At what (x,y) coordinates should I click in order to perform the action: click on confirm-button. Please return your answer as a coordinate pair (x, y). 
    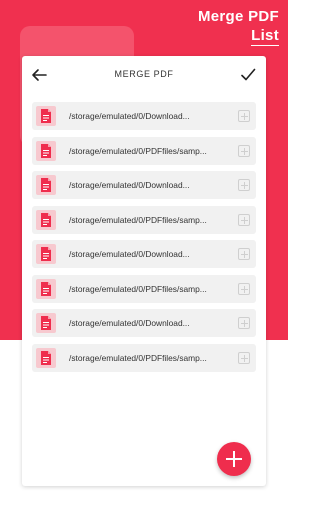
    Looking at the image, I should click on (248, 75).